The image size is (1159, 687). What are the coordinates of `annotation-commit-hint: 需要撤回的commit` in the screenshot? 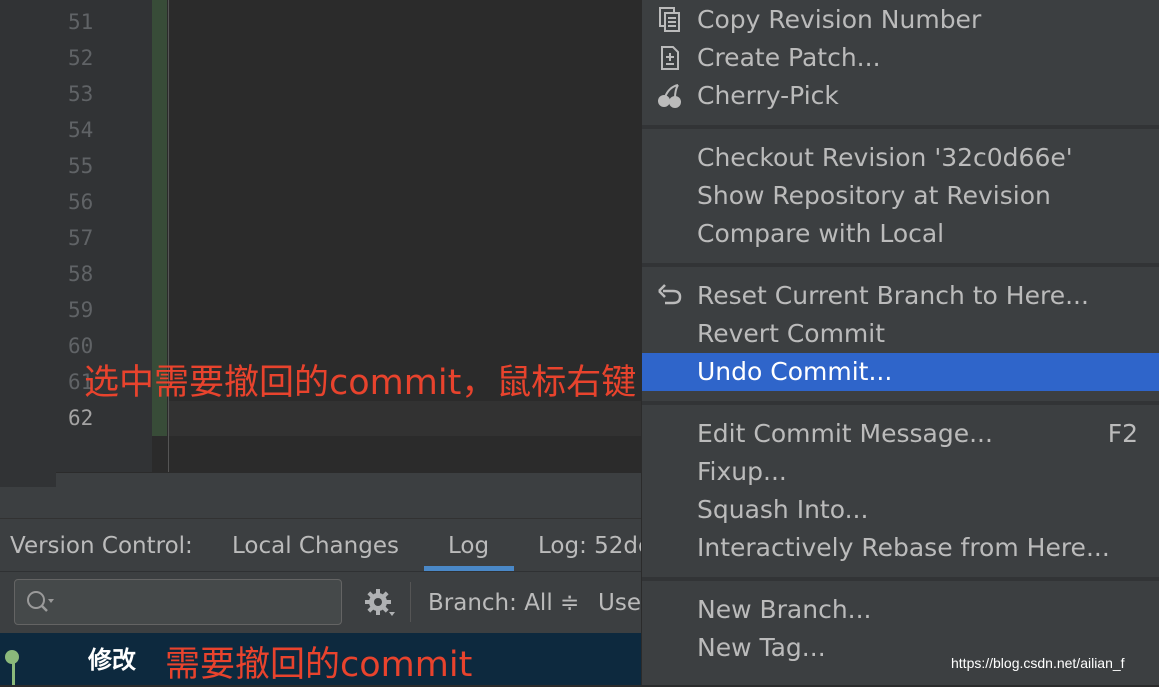 It's located at (319, 665).